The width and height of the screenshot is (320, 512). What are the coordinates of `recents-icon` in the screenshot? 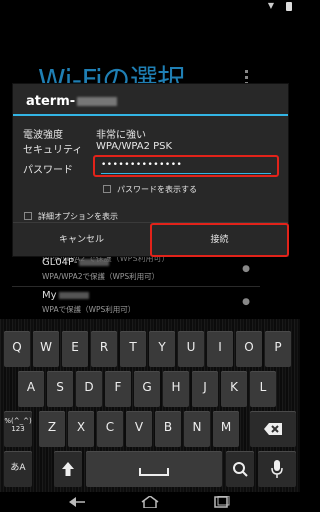 It's located at (222, 502).